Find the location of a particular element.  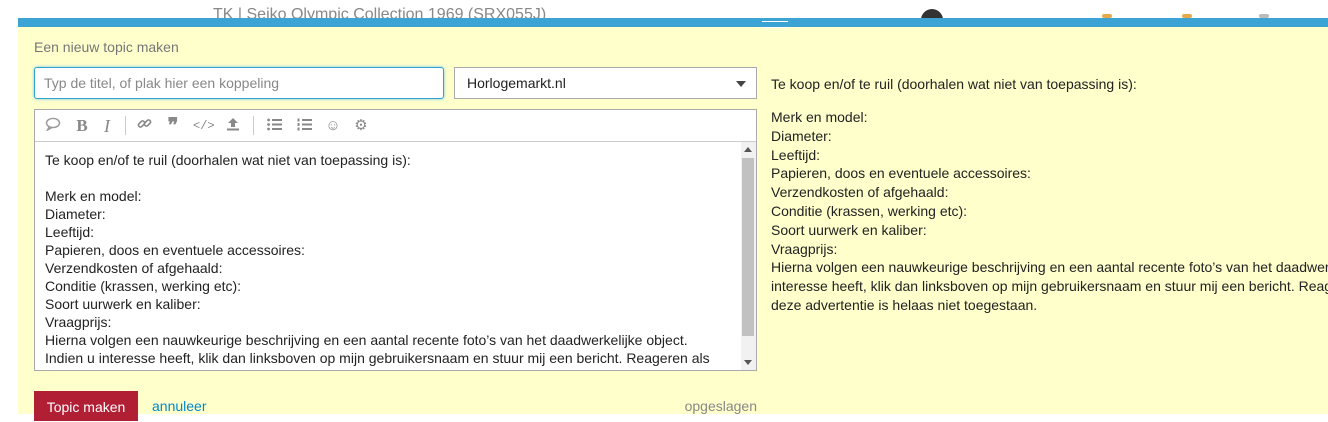

bullet-list-icon is located at coordinates (274, 126).